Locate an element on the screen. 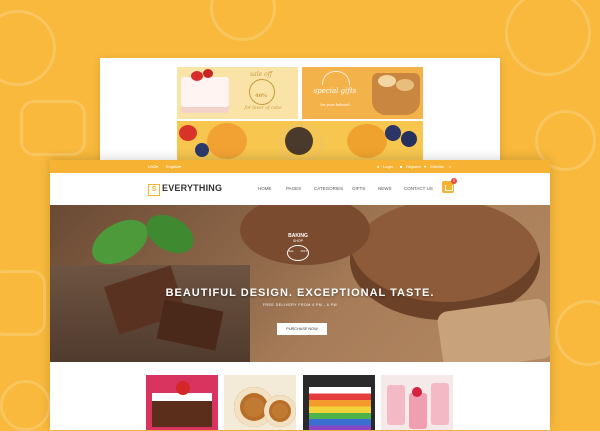  thumb-berry-cups is located at coordinates (417, 402).